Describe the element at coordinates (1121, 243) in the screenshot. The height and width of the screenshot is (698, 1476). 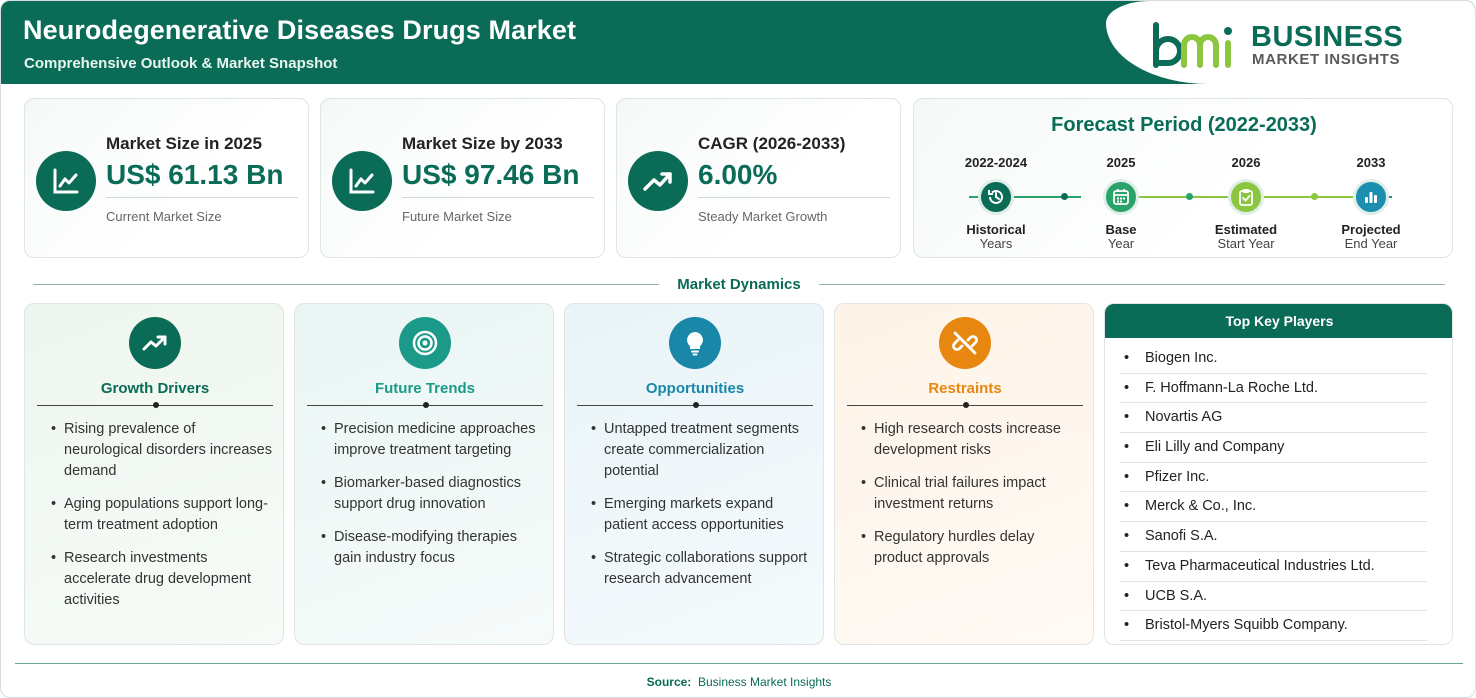
I see `timeline-sublabel: Year` at that location.